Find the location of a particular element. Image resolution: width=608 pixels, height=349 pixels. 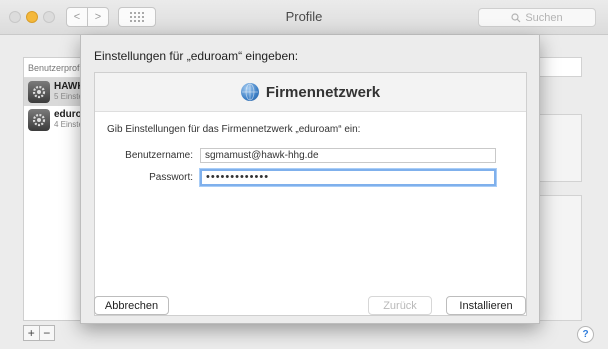

title-bar: < > Profile Suchen is located at coordinates (304, 17).